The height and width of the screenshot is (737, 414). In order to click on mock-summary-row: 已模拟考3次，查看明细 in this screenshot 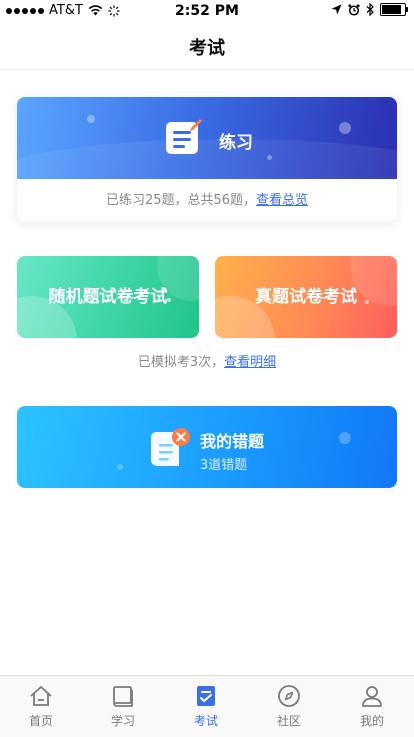, I will do `click(207, 360)`.